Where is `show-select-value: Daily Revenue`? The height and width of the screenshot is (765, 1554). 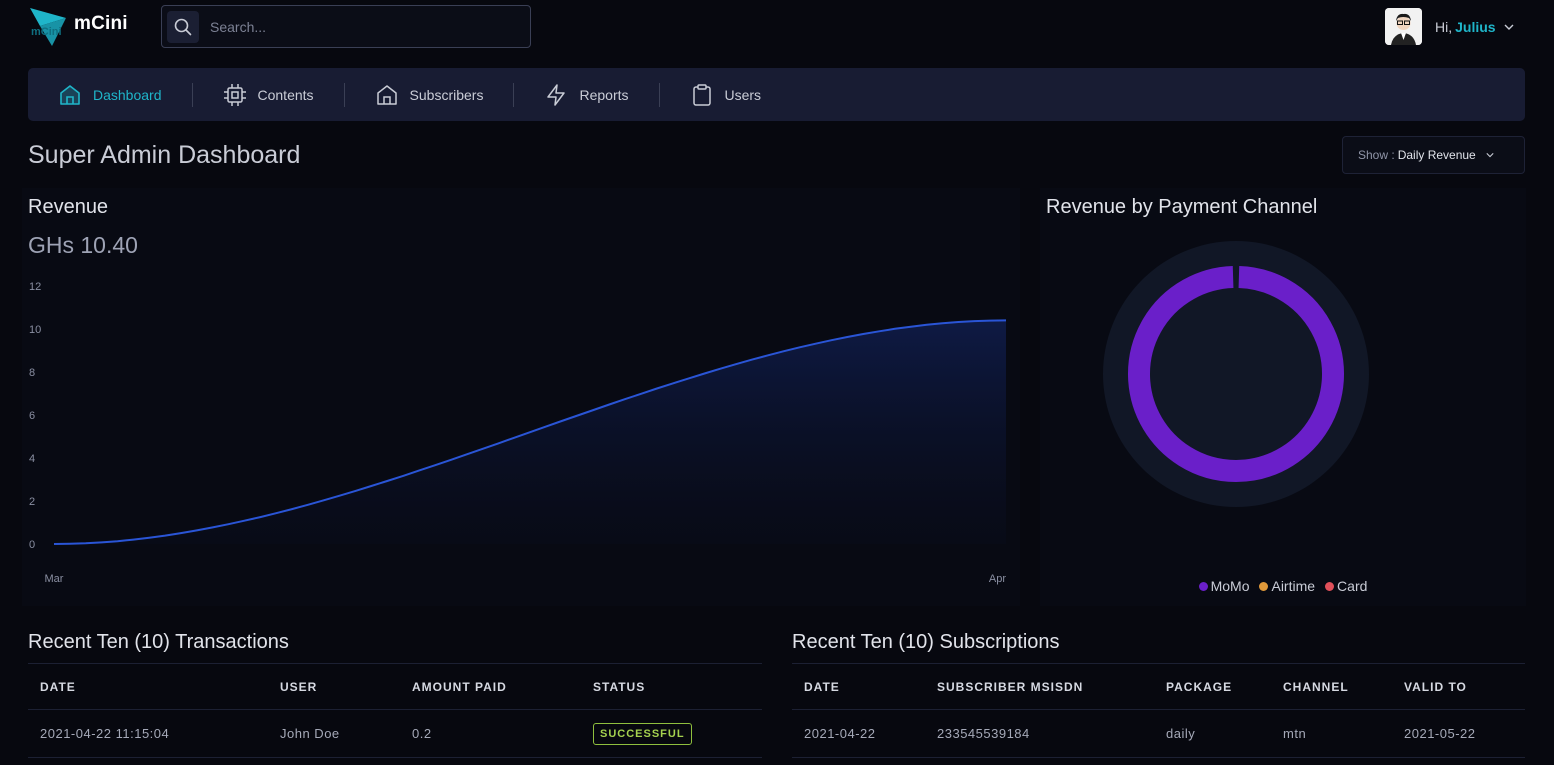 show-select-value: Daily Revenue is located at coordinates (1436, 155).